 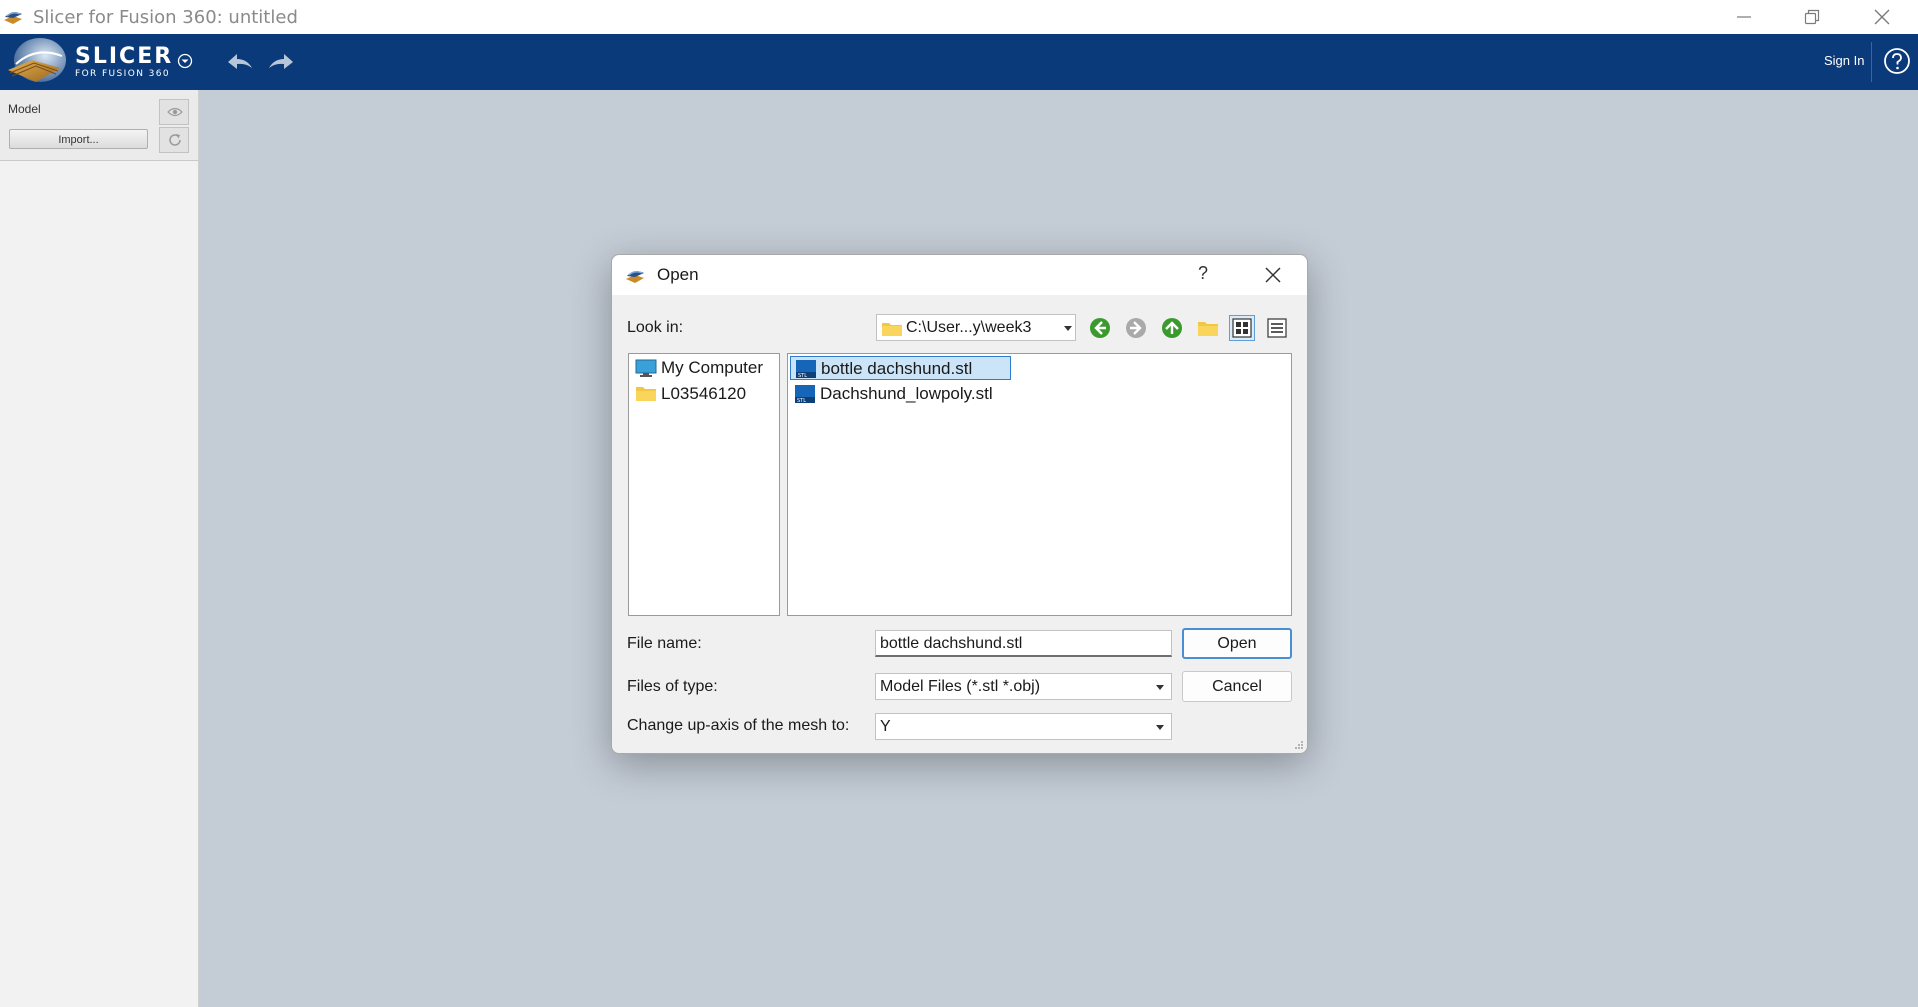 I want to click on eye-icon, so click(x=175, y=112).